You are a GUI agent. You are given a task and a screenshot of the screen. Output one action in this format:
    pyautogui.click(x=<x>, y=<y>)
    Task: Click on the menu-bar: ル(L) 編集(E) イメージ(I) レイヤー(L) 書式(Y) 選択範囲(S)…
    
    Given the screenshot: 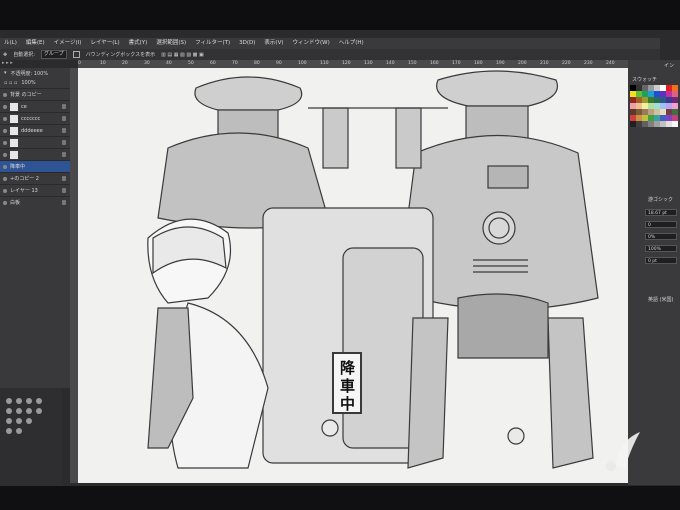 What is the action you would take?
    pyautogui.click(x=330, y=43)
    